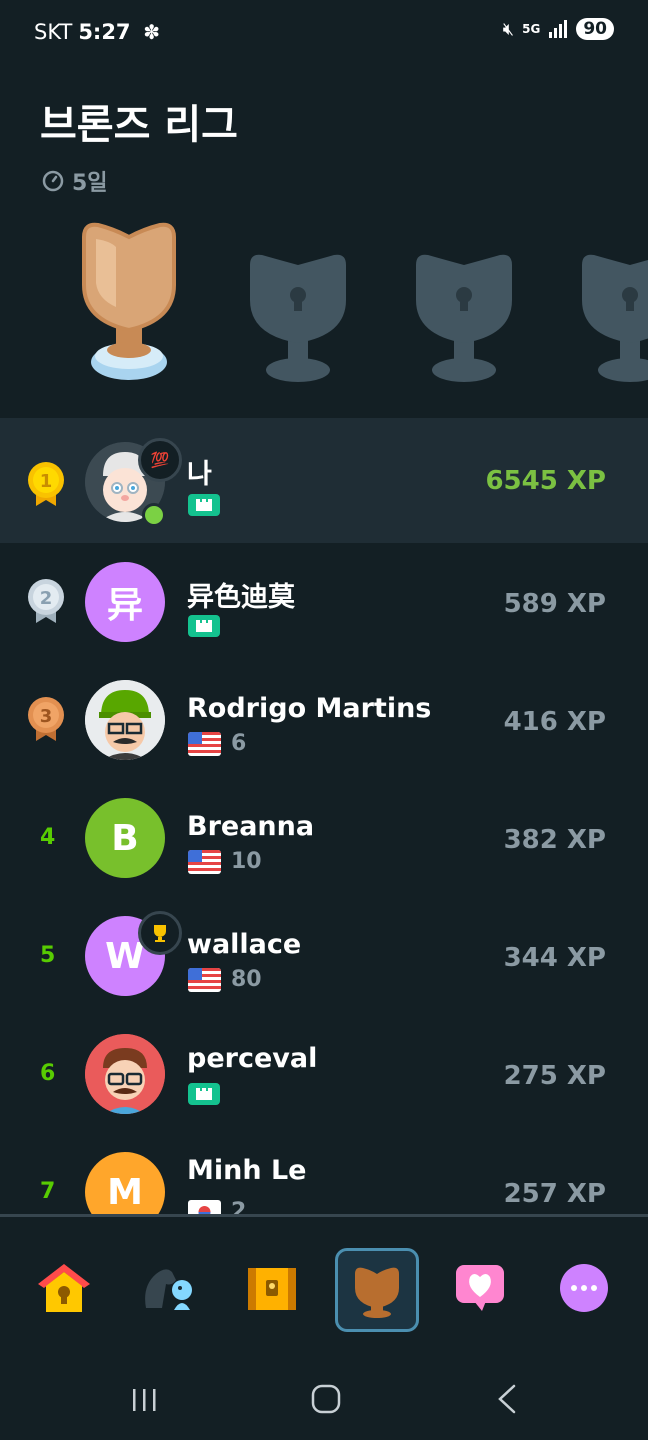  I want to click on streak-count: 80, so click(246, 979).